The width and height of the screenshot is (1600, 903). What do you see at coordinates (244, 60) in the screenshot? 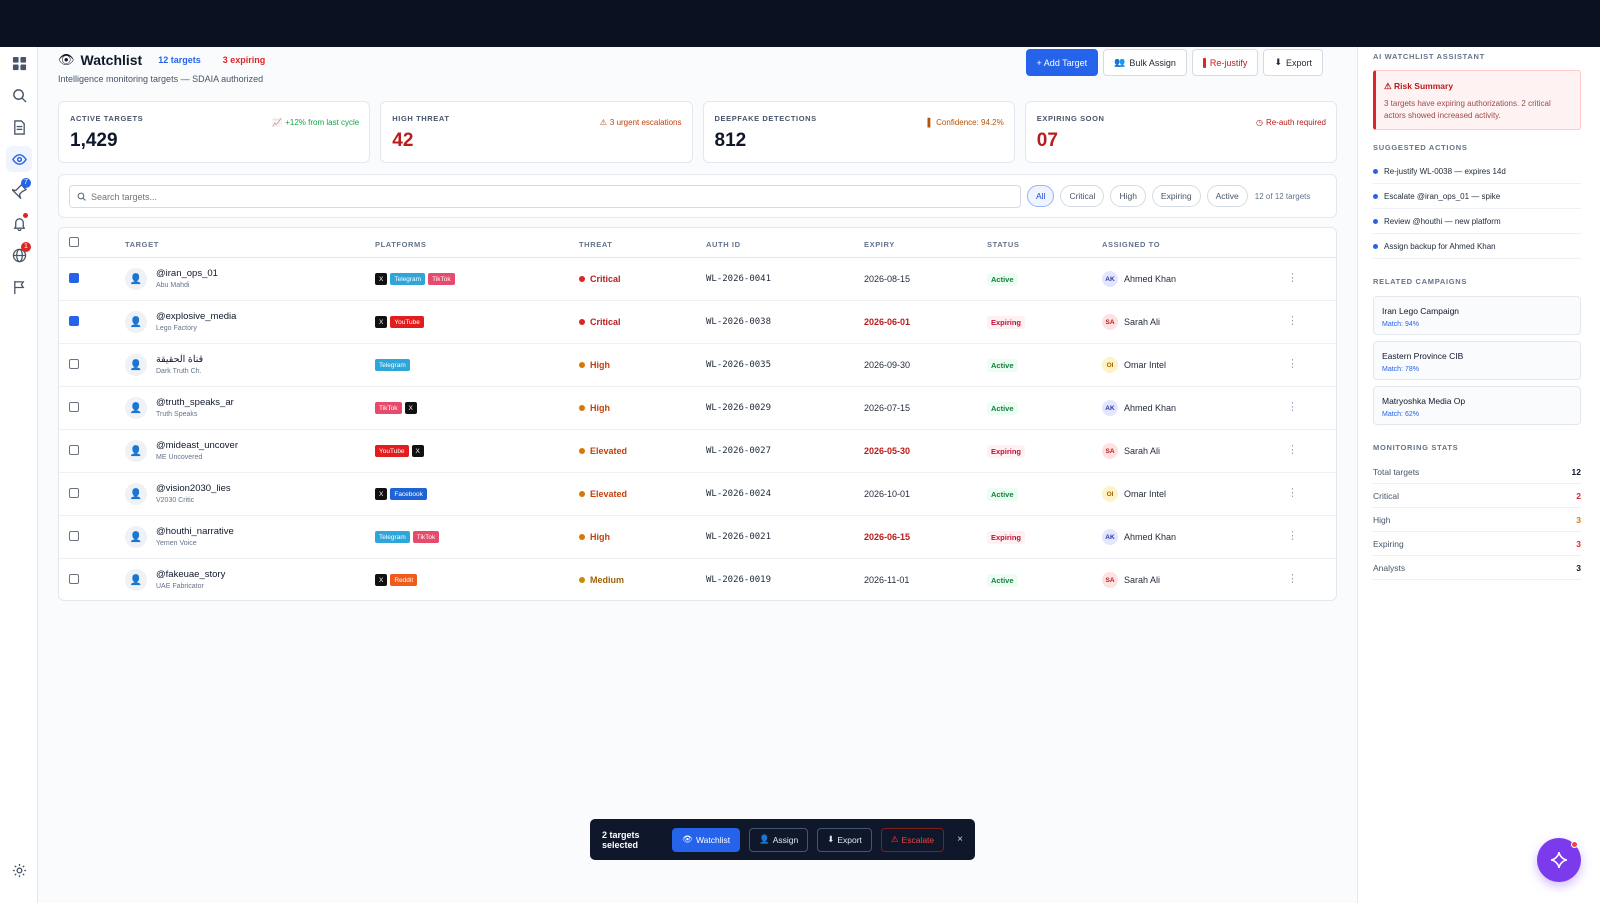
I see `expiring-count-pill: 3 expiring` at bounding box center [244, 60].